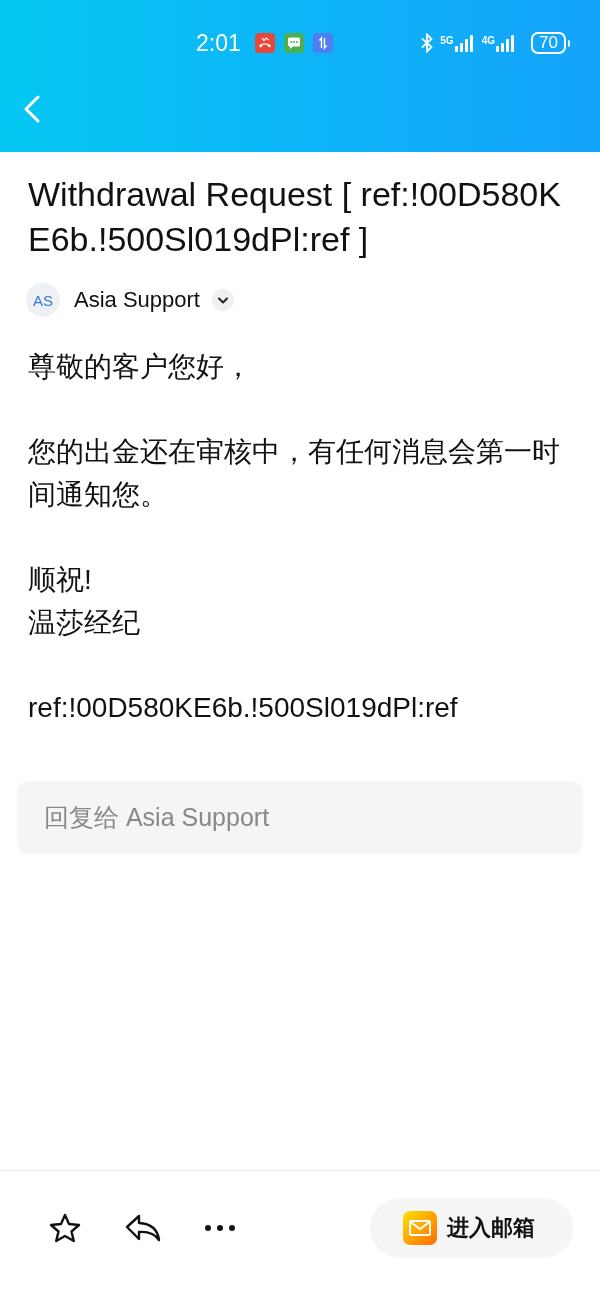  Describe the element at coordinates (60, 580) in the screenshot. I see `body-text: 顺祝!` at that location.